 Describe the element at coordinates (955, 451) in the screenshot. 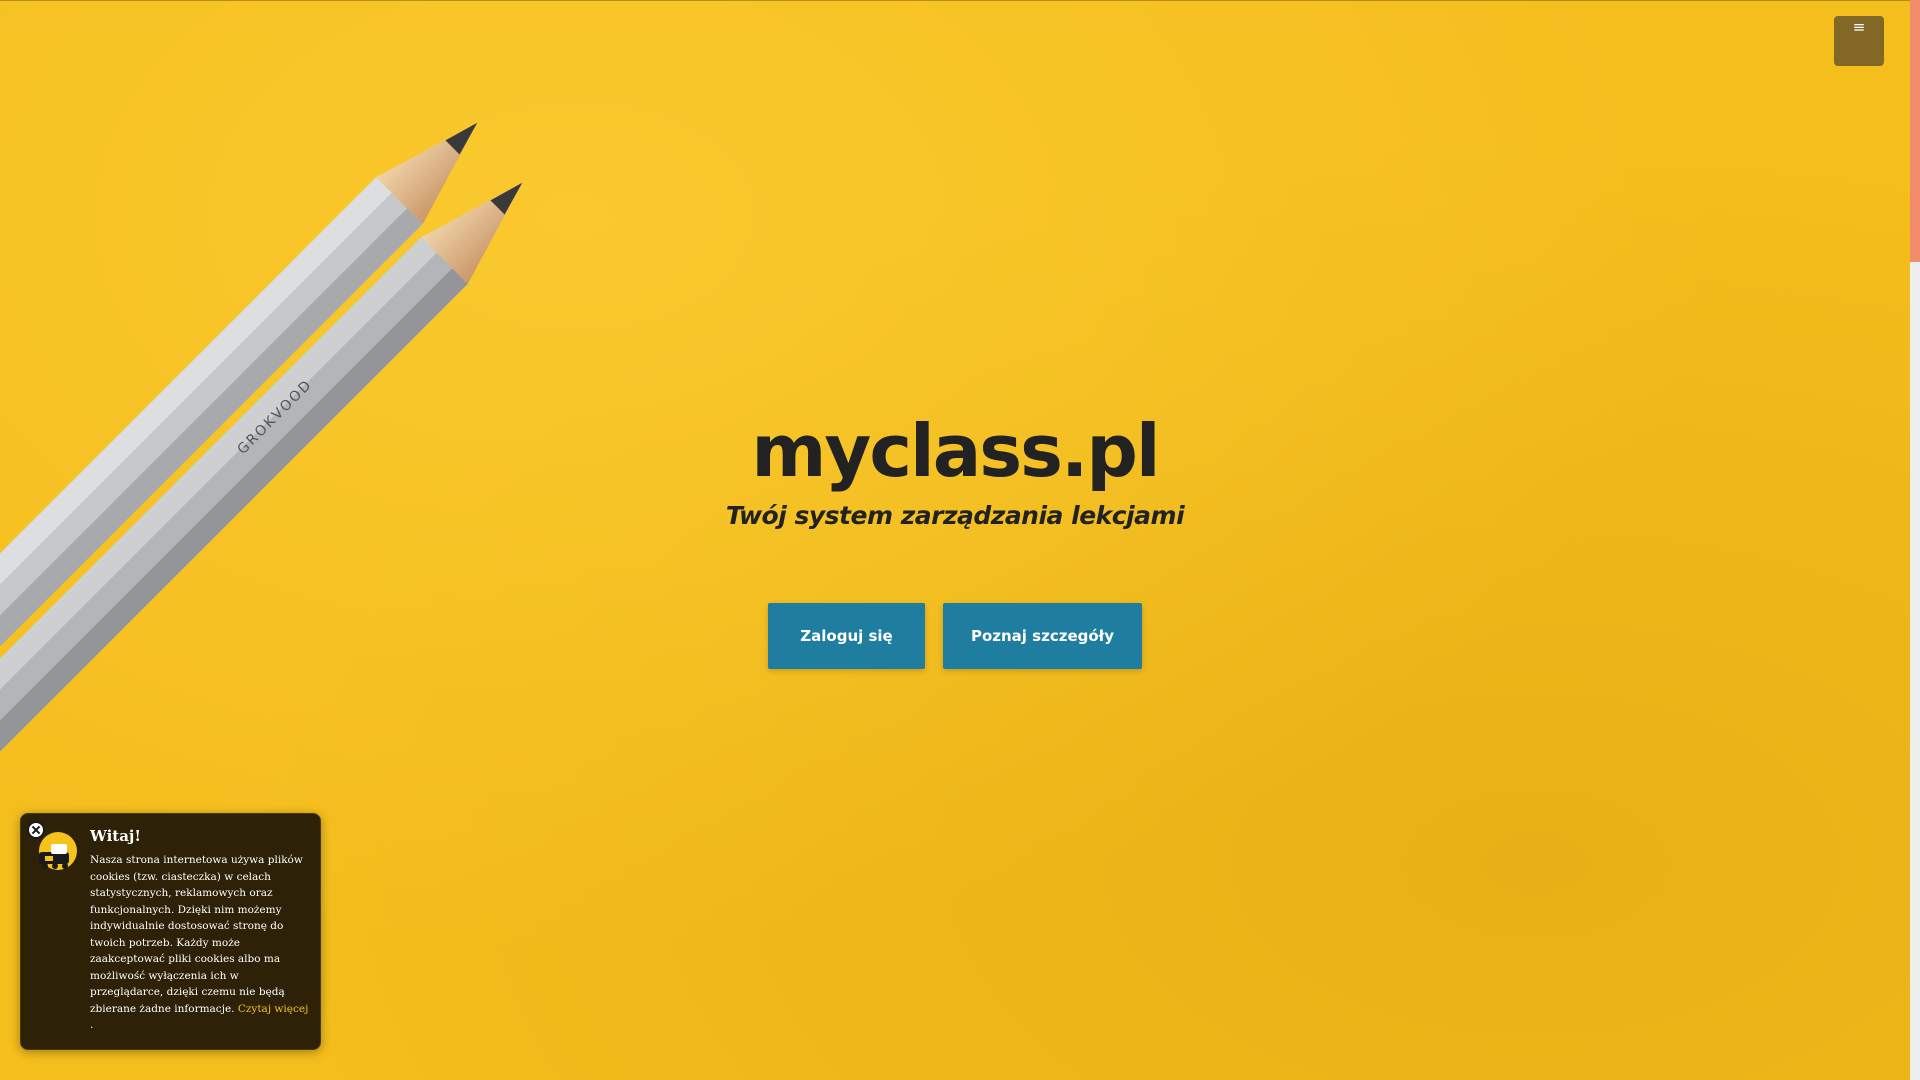

I see `site-title: myclass.pl` at that location.